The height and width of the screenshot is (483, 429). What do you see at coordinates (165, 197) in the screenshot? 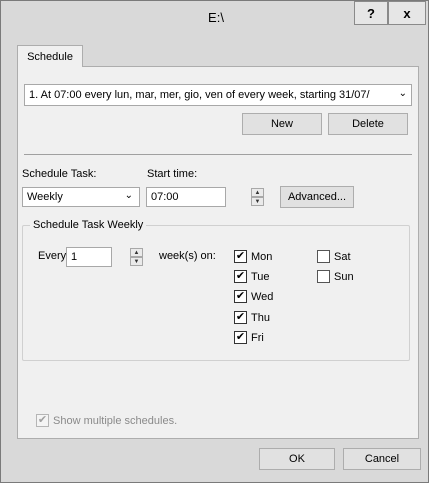
I see `start-time-value: 07:00` at bounding box center [165, 197].